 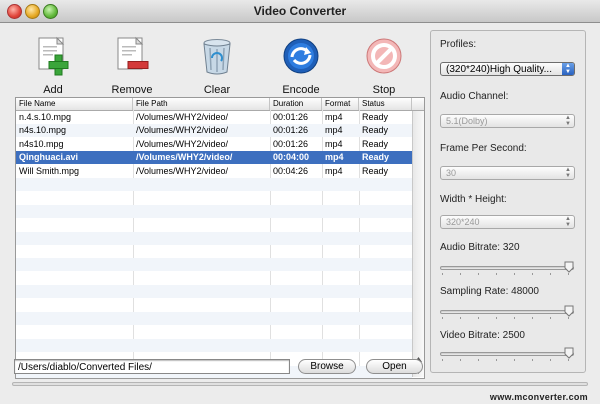 I want to click on trash-icon, so click(x=217, y=57).